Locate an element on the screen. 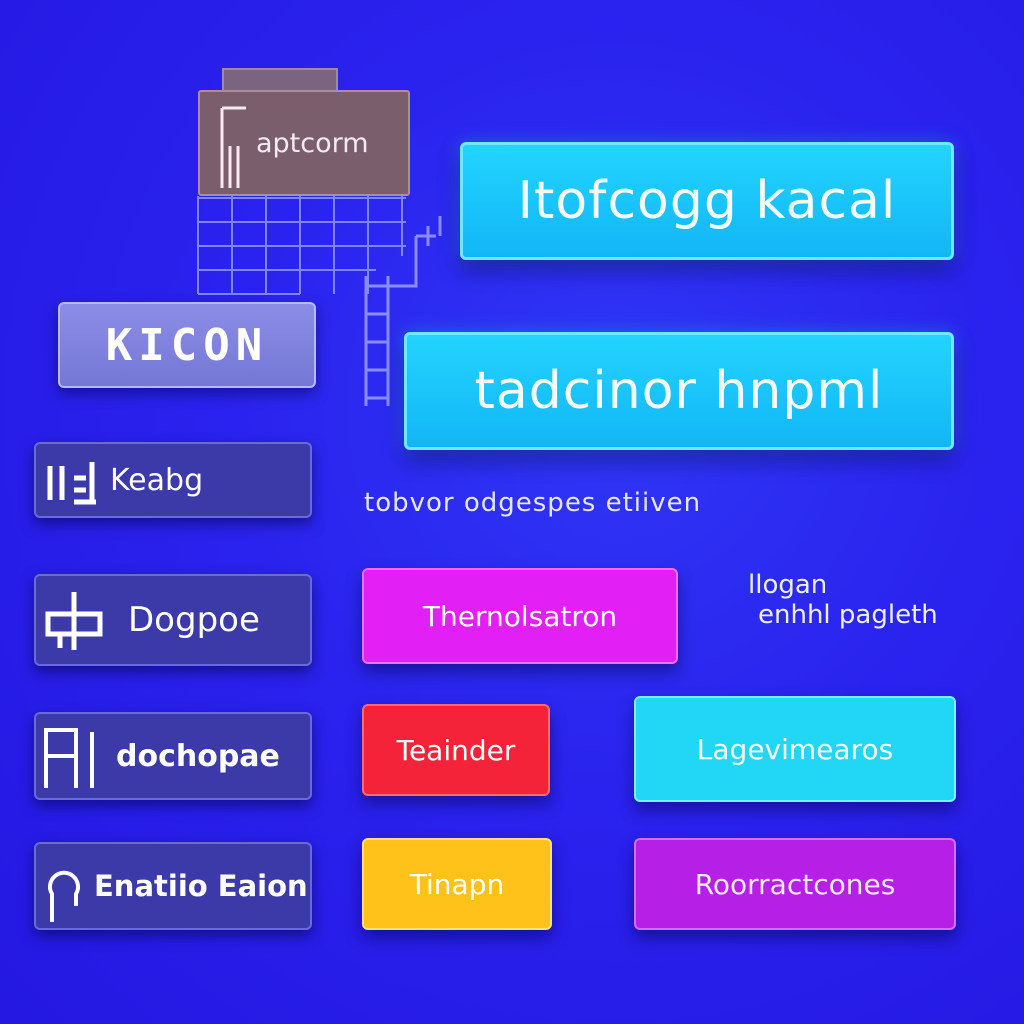 This screenshot has width=1024, height=1024. headline-1-label: Itofcogg kacal is located at coordinates (707, 201).